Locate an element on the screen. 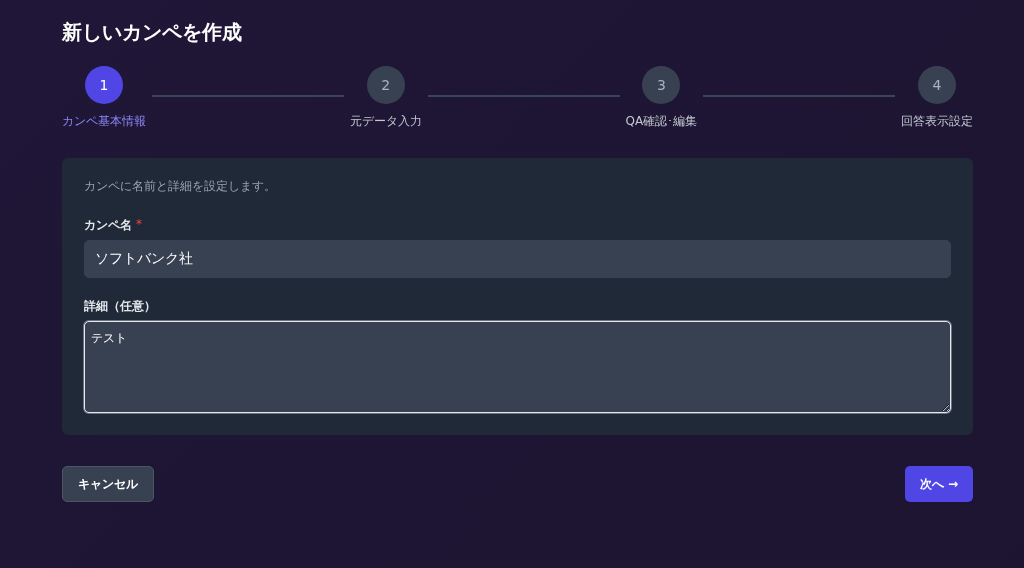 The height and width of the screenshot is (568, 1024). field-label: カンペ名 is located at coordinates (108, 225).